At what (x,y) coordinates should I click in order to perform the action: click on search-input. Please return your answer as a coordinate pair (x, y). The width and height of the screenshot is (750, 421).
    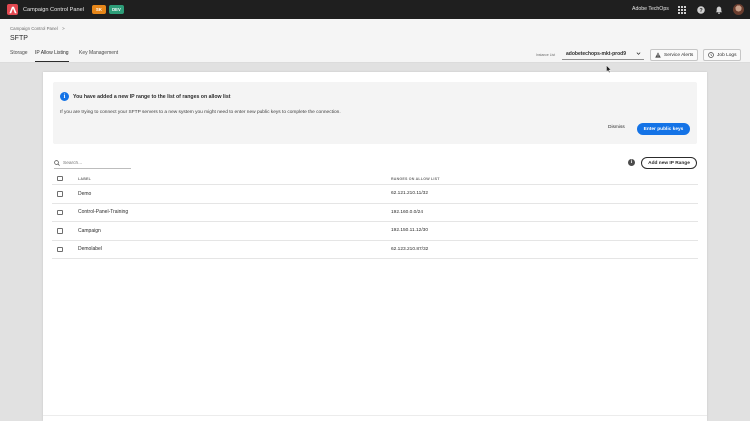
    Looking at the image, I should click on (93, 163).